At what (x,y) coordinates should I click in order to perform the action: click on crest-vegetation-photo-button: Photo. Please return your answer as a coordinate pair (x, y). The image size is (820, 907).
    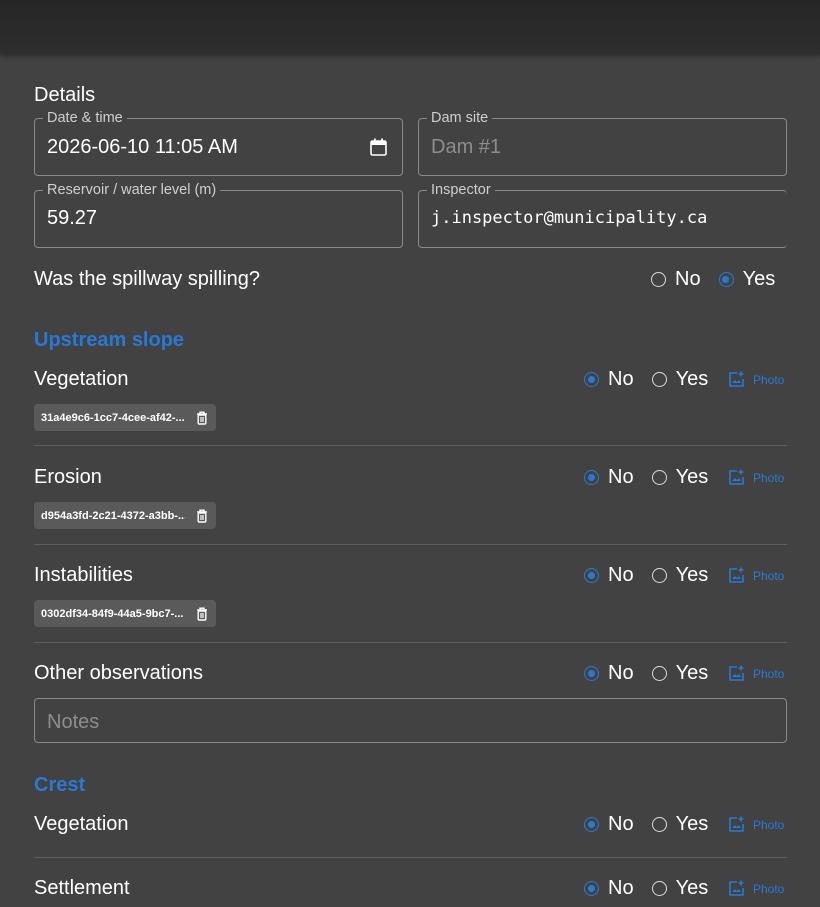
    Looking at the image, I should click on (756, 824).